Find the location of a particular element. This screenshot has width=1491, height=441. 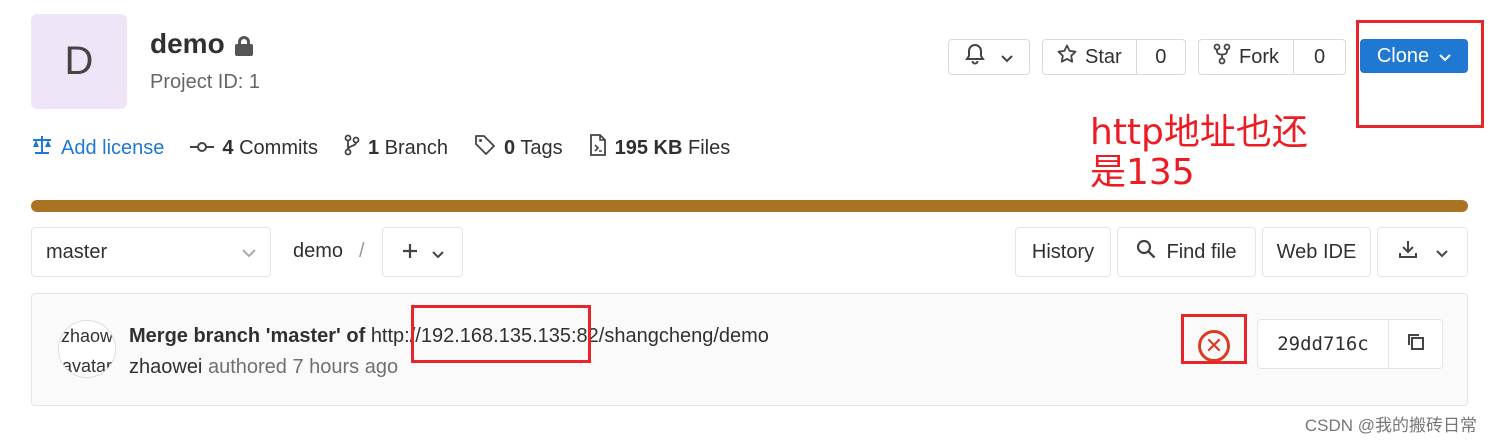

breadcrumb: demo / is located at coordinates (329, 251).